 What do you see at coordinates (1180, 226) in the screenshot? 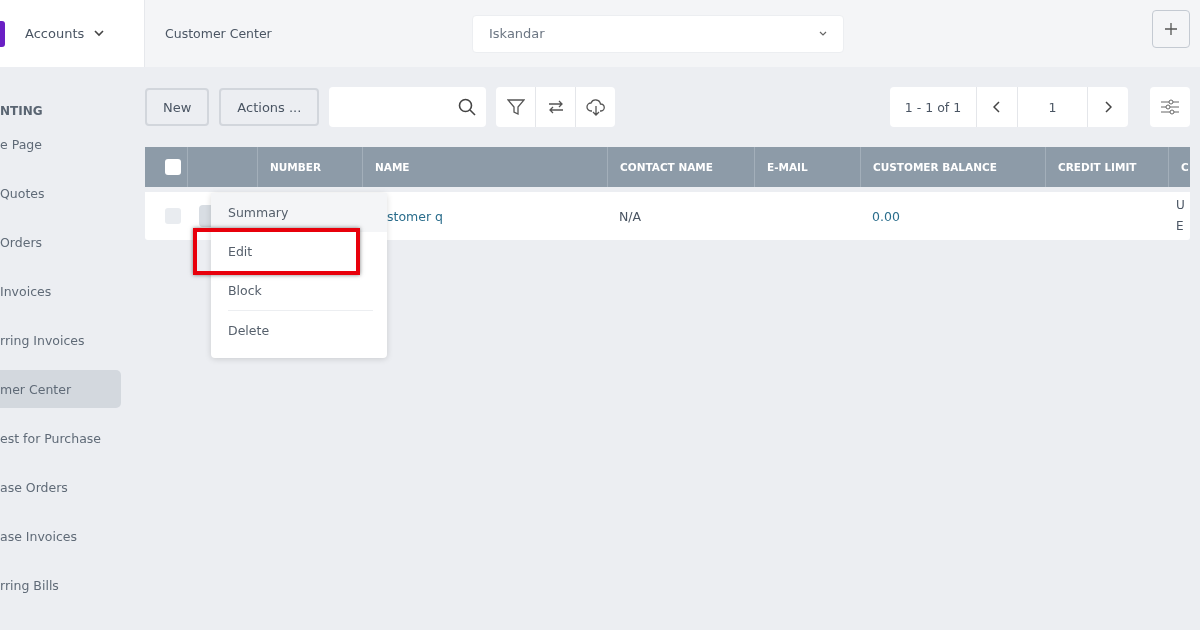
I see `table-cell-text: E` at bounding box center [1180, 226].